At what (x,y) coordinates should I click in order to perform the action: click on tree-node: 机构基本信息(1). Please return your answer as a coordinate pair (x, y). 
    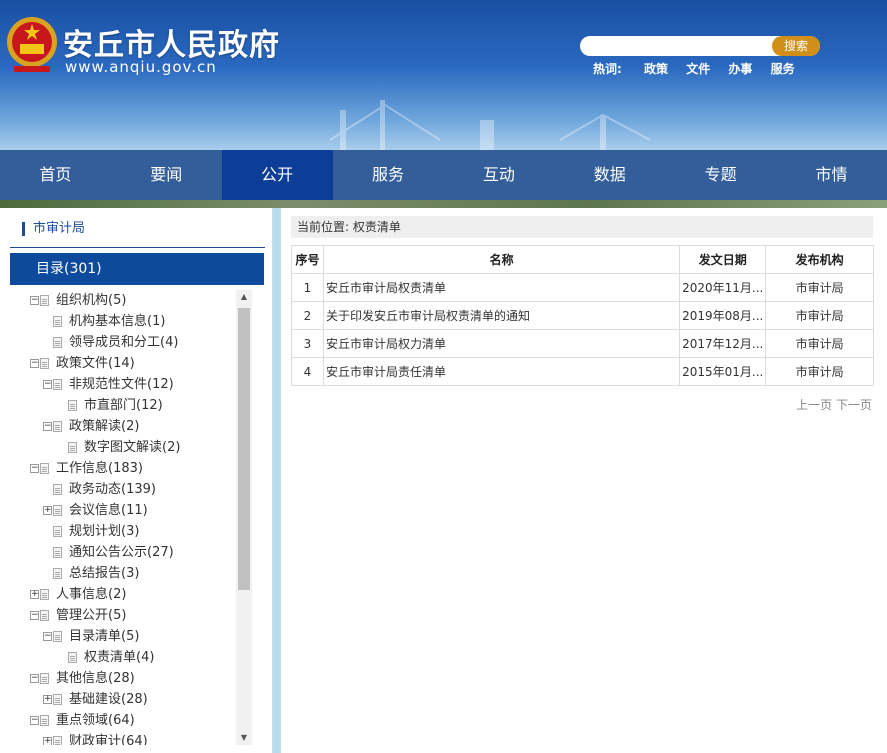
    Looking at the image, I should click on (123, 321).